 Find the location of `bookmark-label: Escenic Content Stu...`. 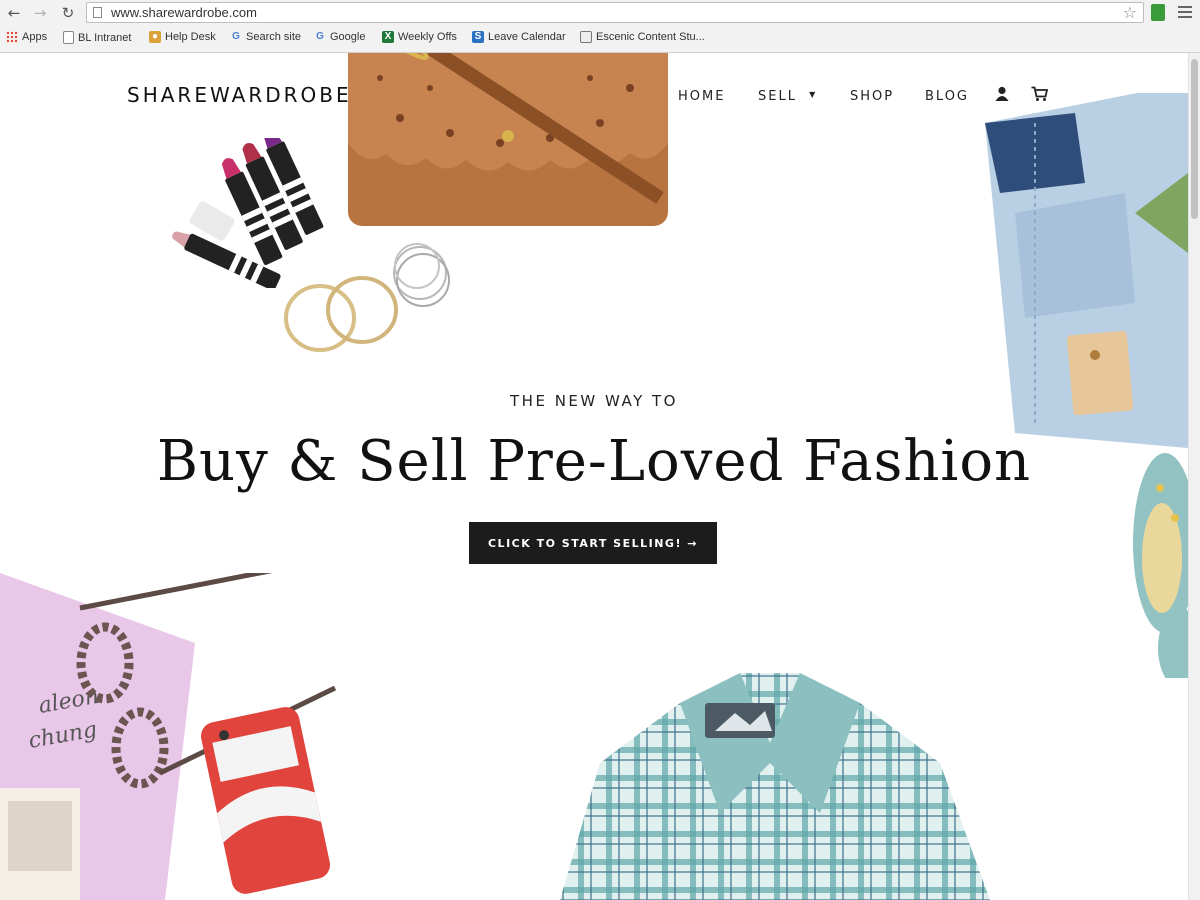

bookmark-label: Escenic Content Stu... is located at coordinates (650, 37).